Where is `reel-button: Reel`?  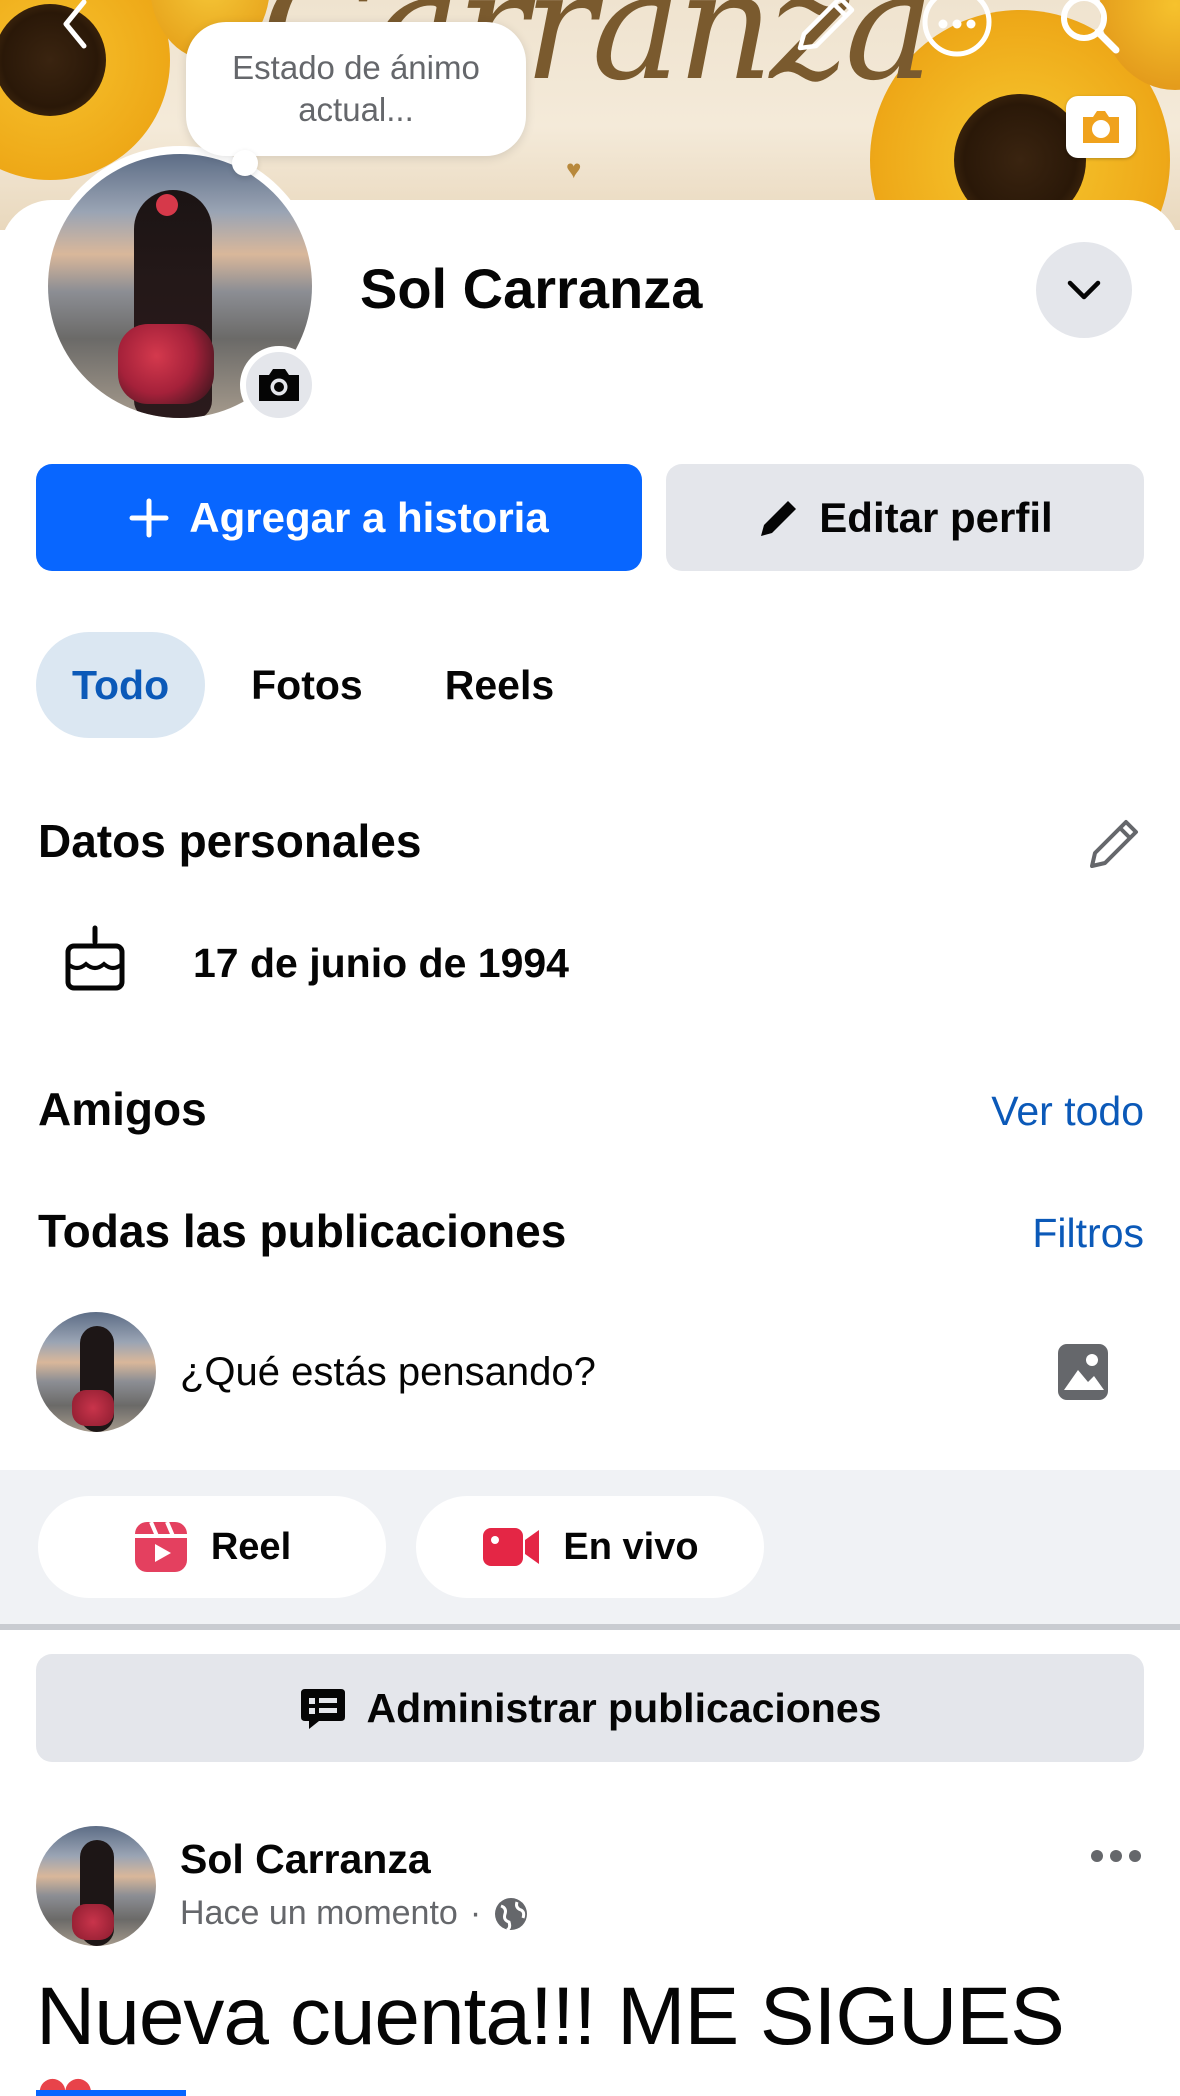 reel-button: Reel is located at coordinates (212, 1547).